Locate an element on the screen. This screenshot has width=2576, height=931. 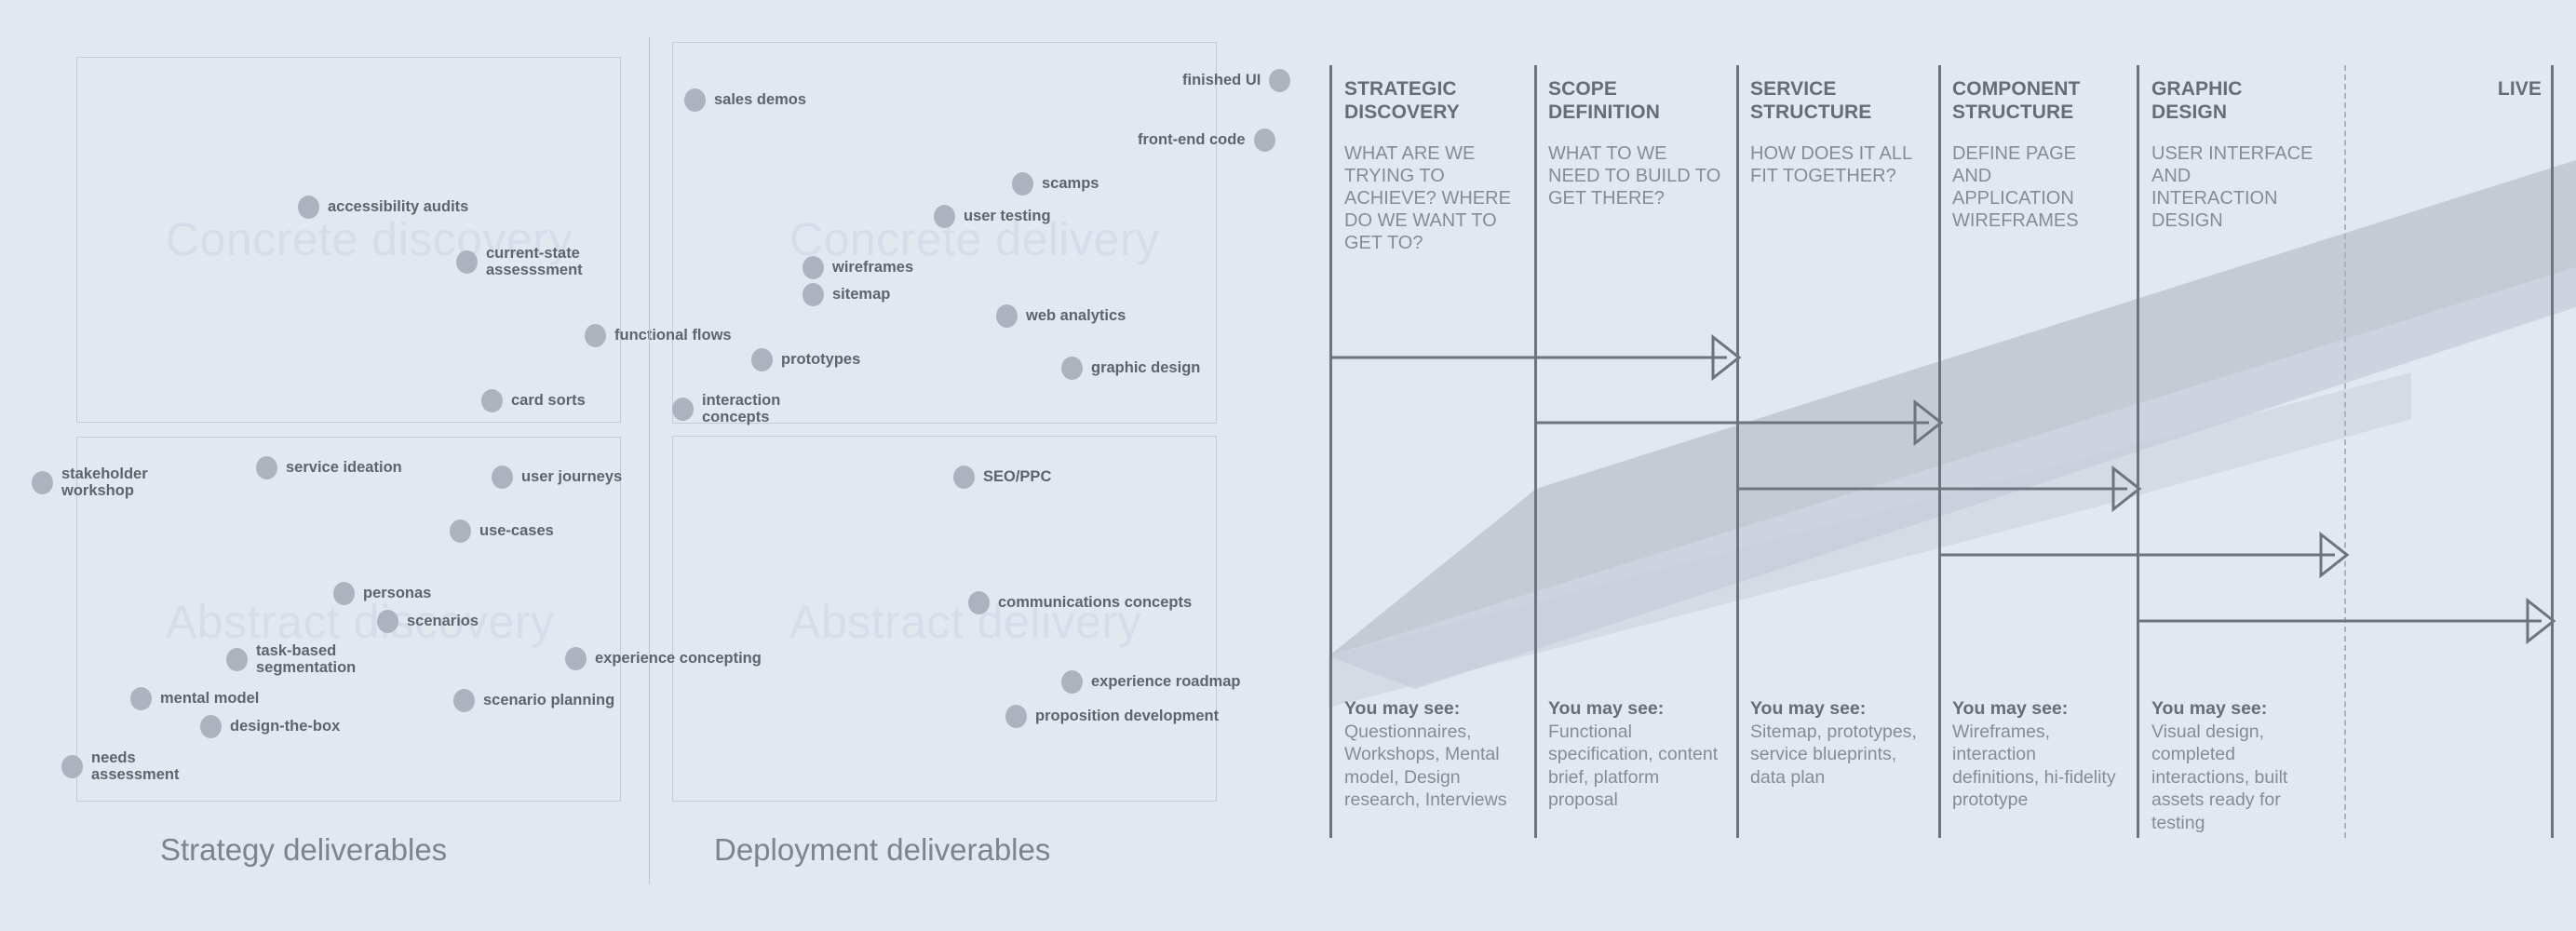
deliverable-label: mental model is located at coordinates (210, 699).